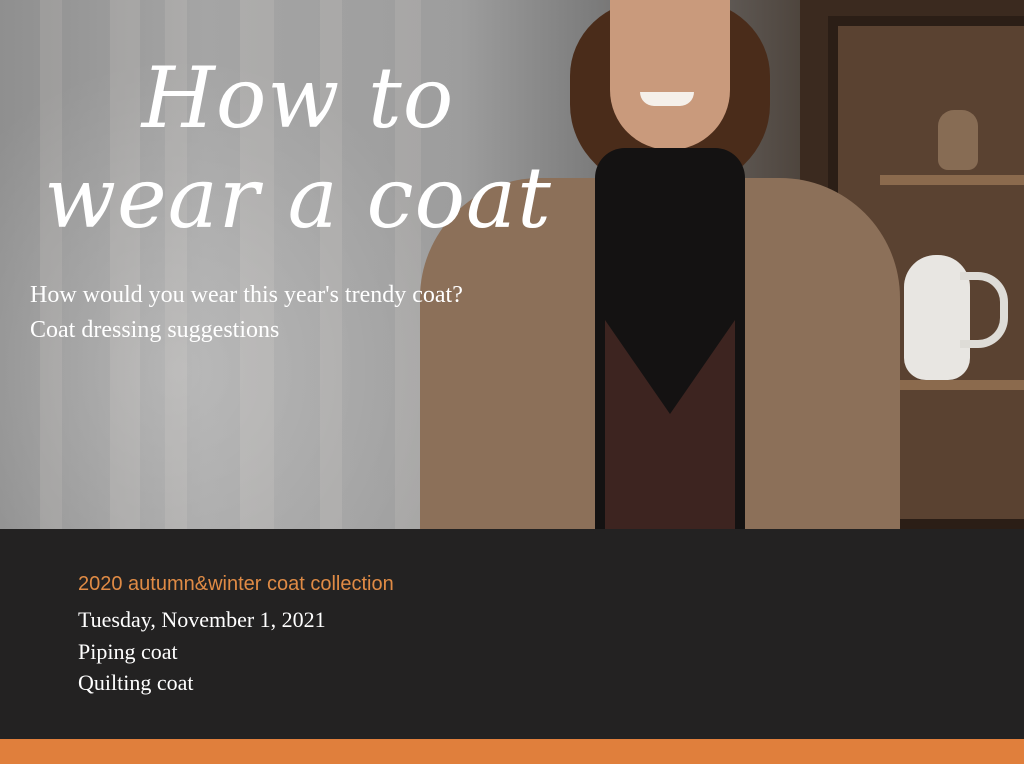 The height and width of the screenshot is (764, 1024). I want to click on accent-bar, so click(512, 751).